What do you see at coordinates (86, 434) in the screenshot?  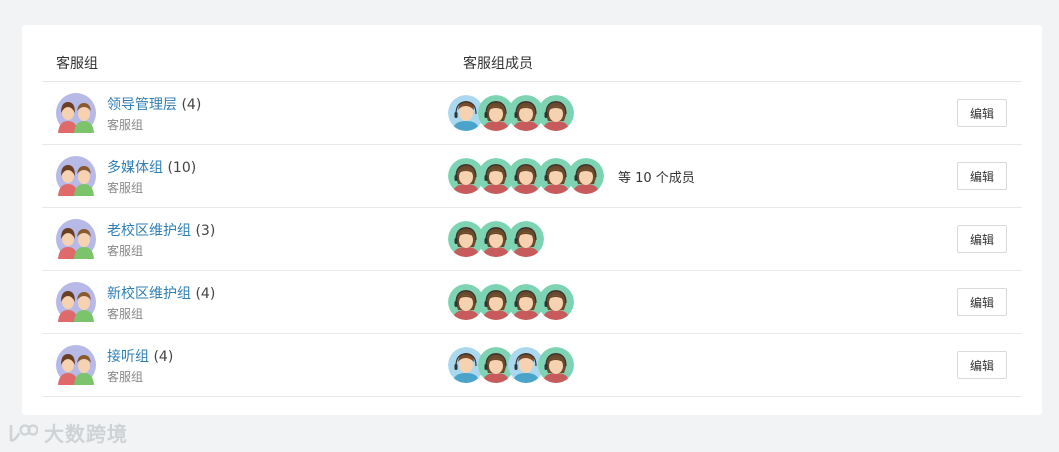 I see `watermark-text: 大数跨境` at bounding box center [86, 434].